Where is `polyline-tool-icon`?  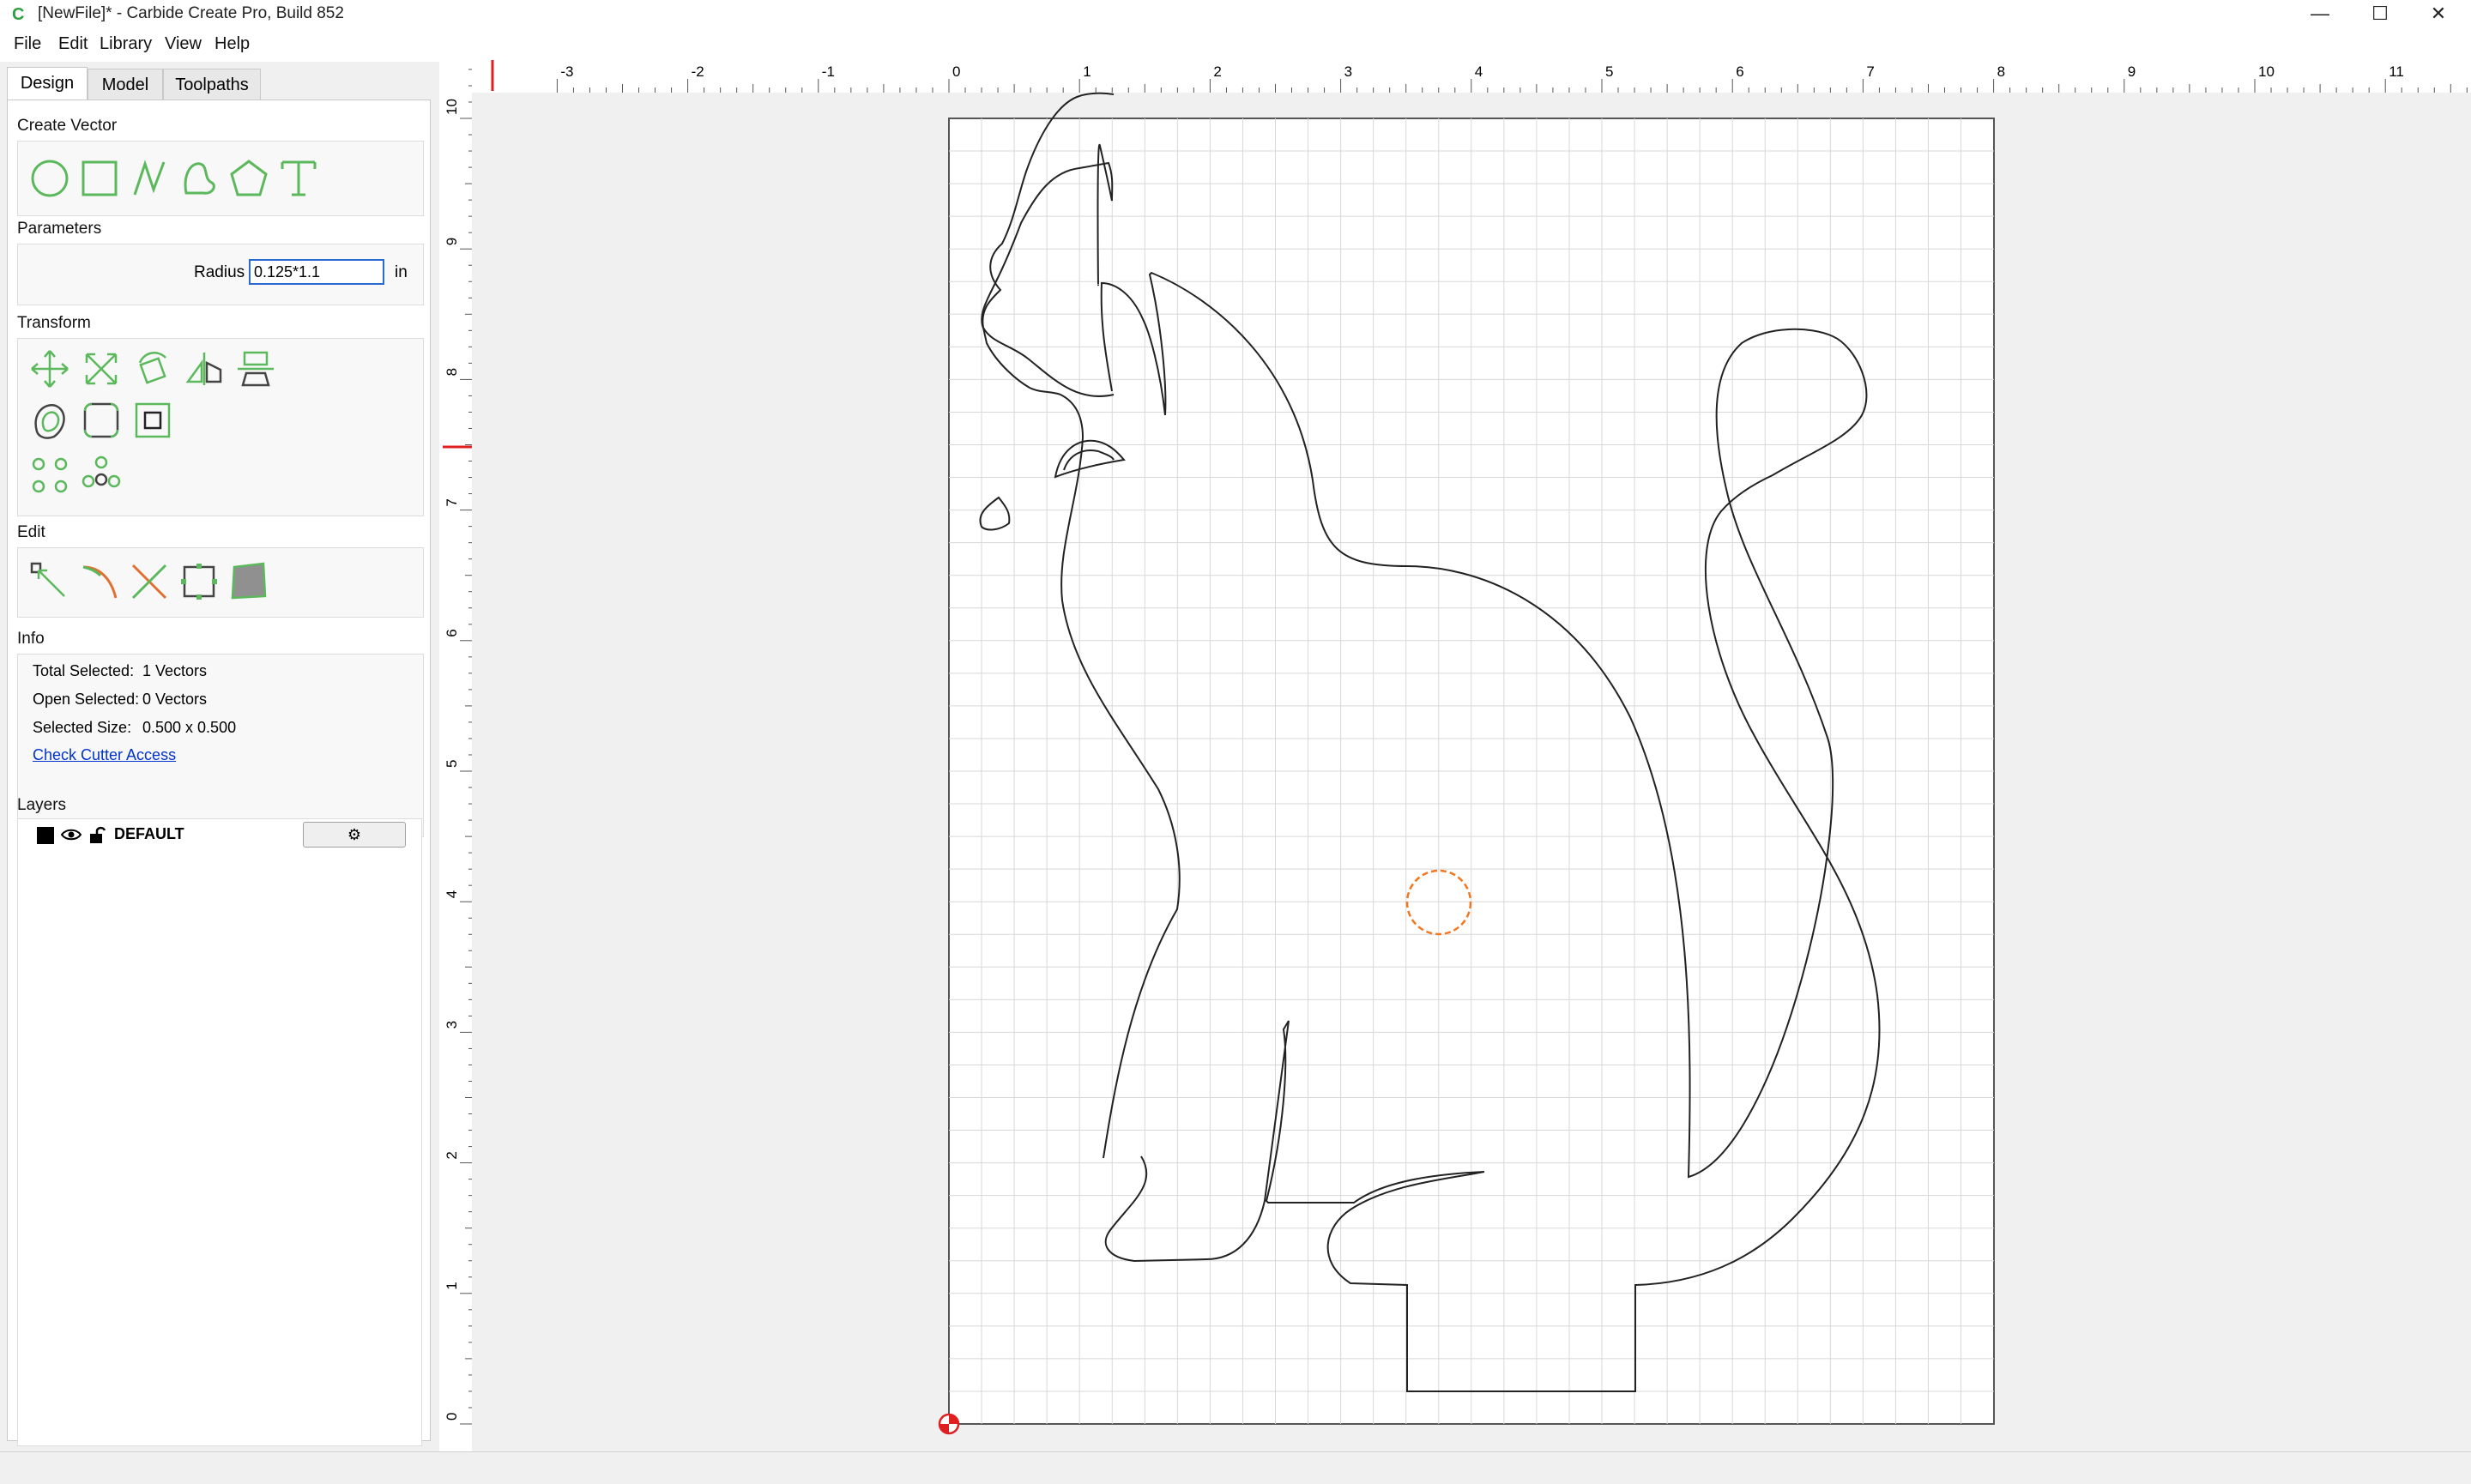
polyline-tool-icon is located at coordinates (149, 178).